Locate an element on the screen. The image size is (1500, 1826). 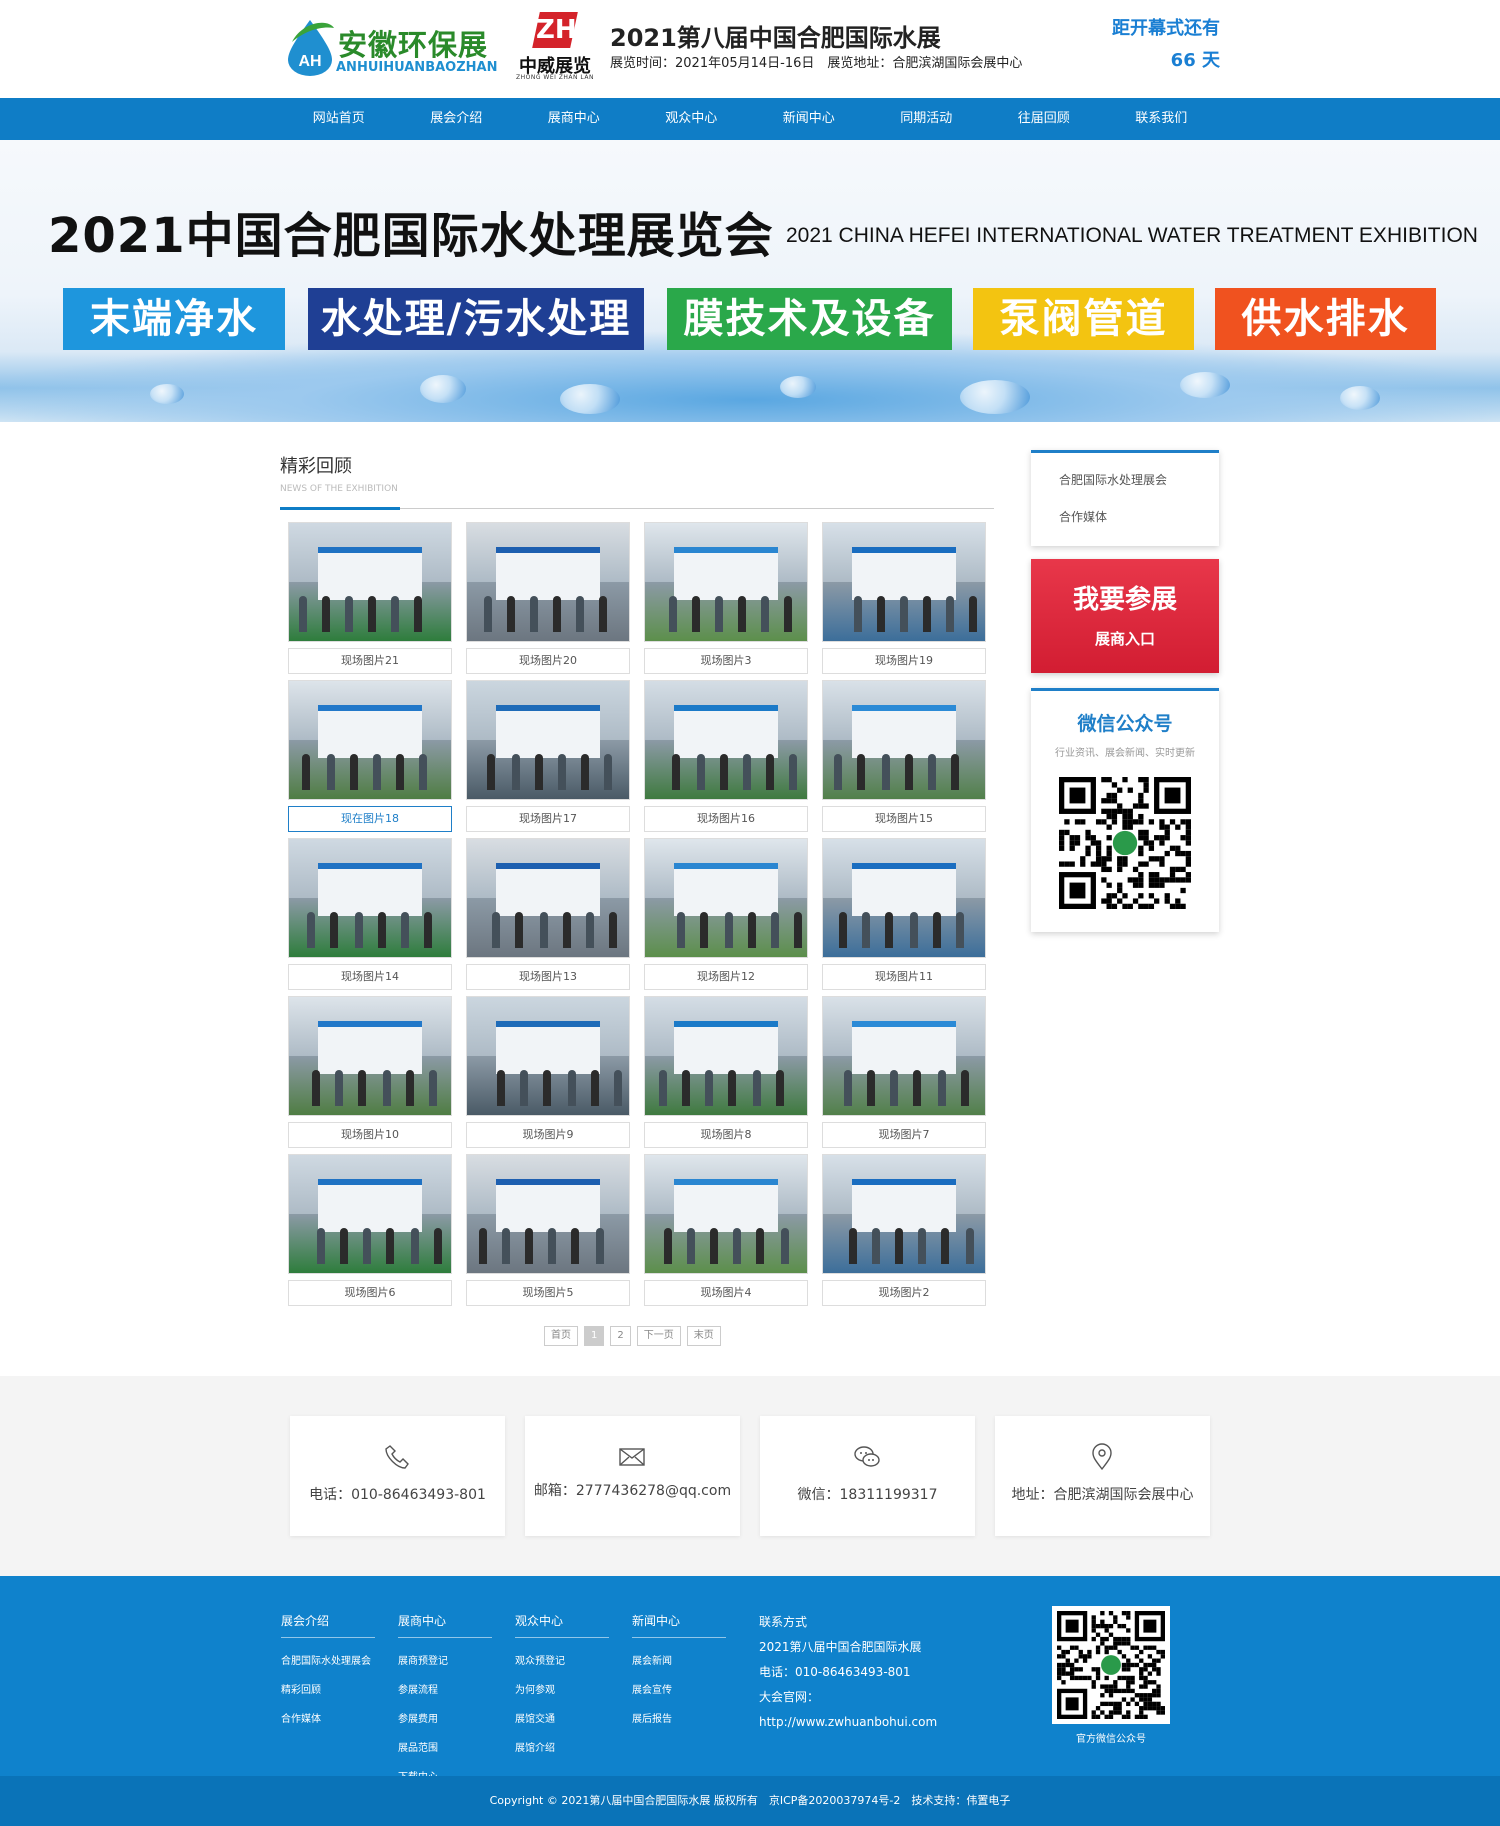
gallery-item: 现场图片19 is located at coordinates (904, 598).